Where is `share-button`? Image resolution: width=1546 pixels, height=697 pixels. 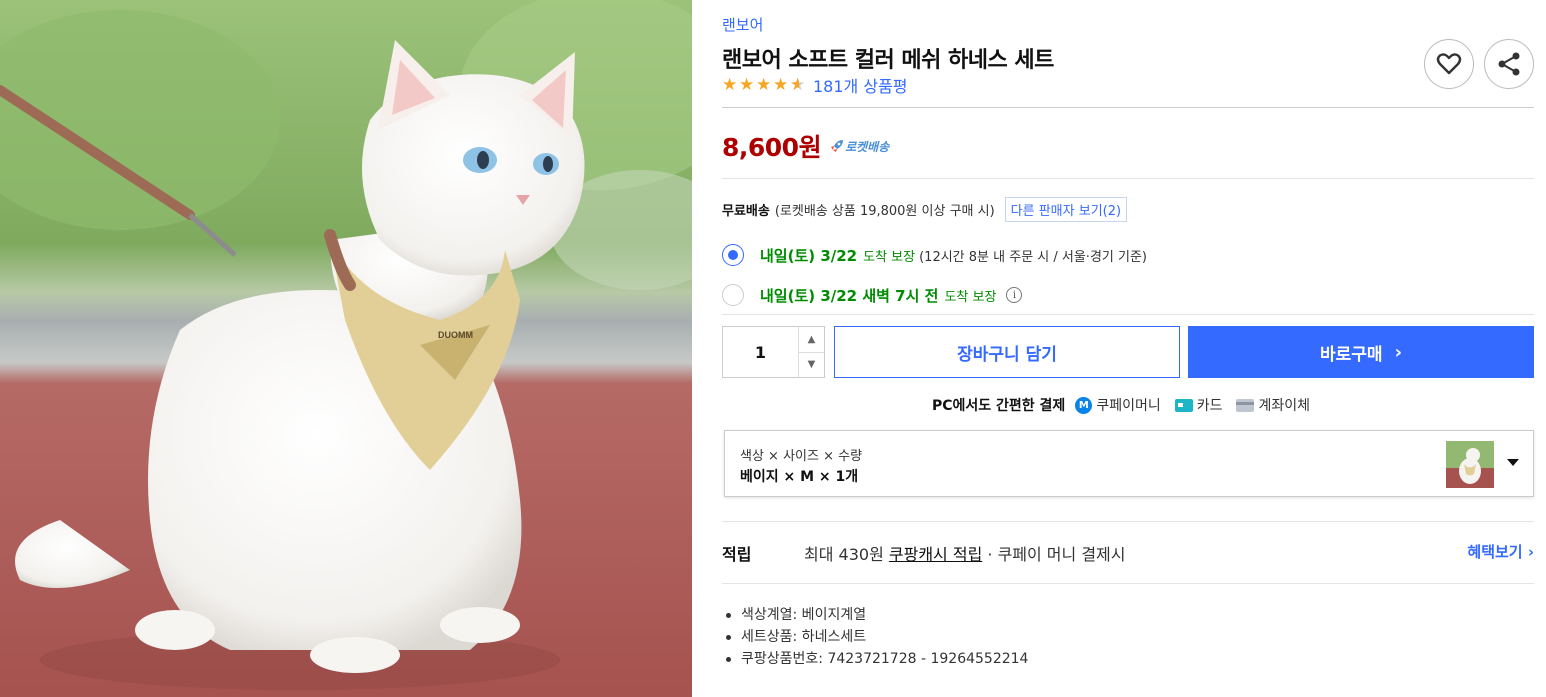 share-button is located at coordinates (1509, 64).